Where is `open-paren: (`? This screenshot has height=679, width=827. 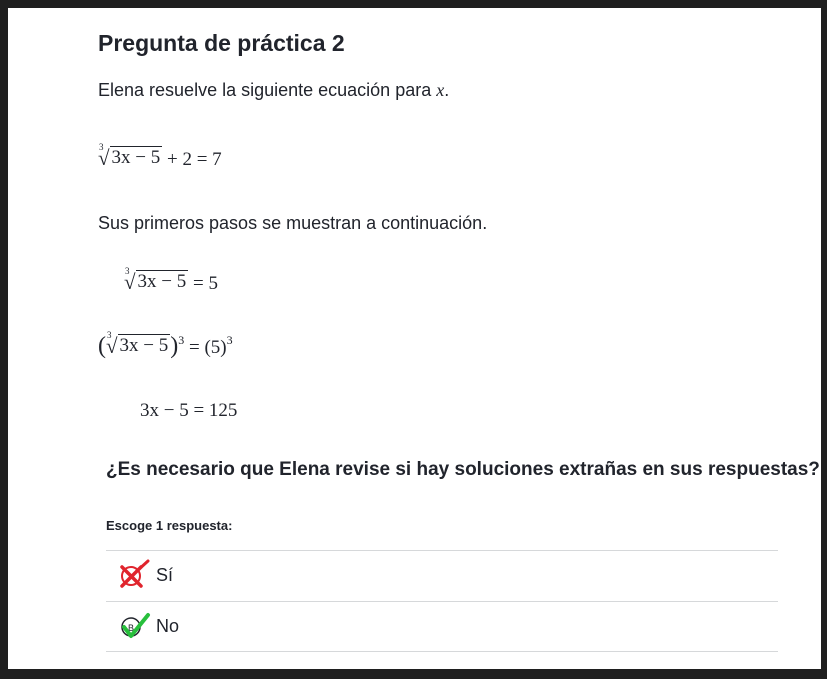 open-paren: ( is located at coordinates (102, 346).